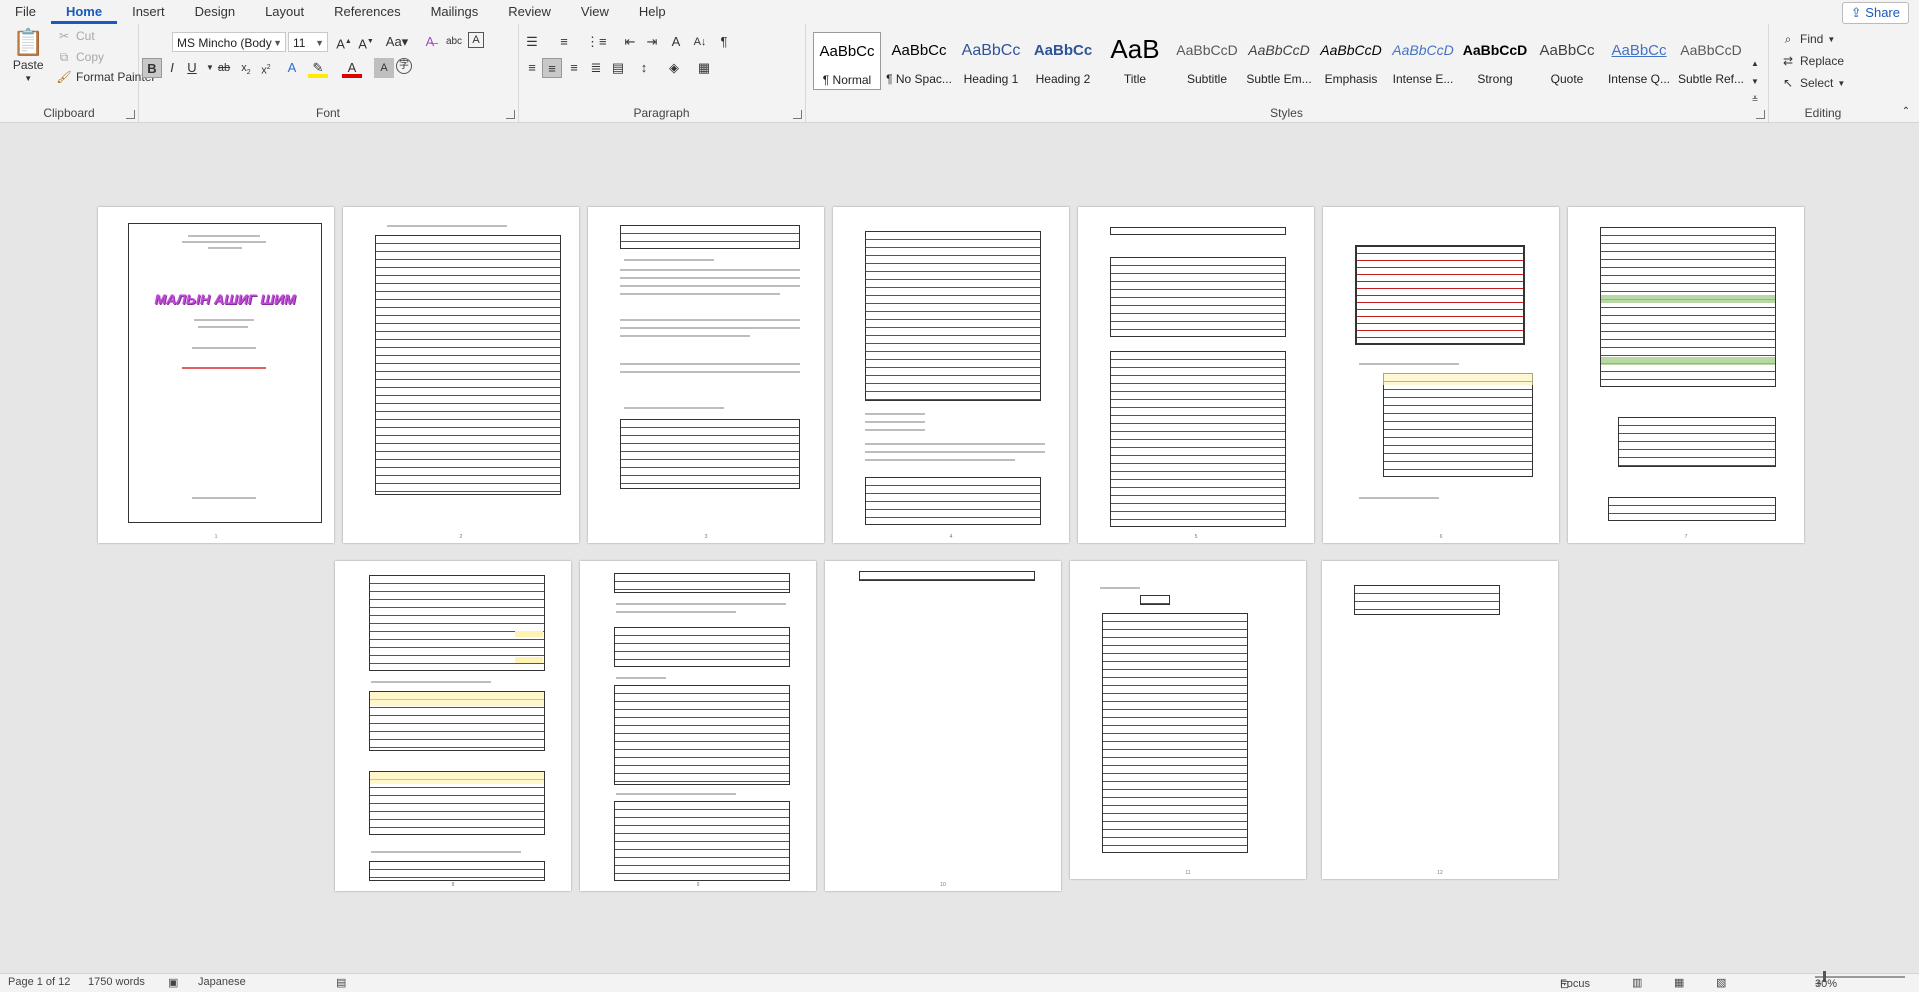 This screenshot has width=1919, height=992. I want to click on strikethrough-icon: ab, so click(224, 68).